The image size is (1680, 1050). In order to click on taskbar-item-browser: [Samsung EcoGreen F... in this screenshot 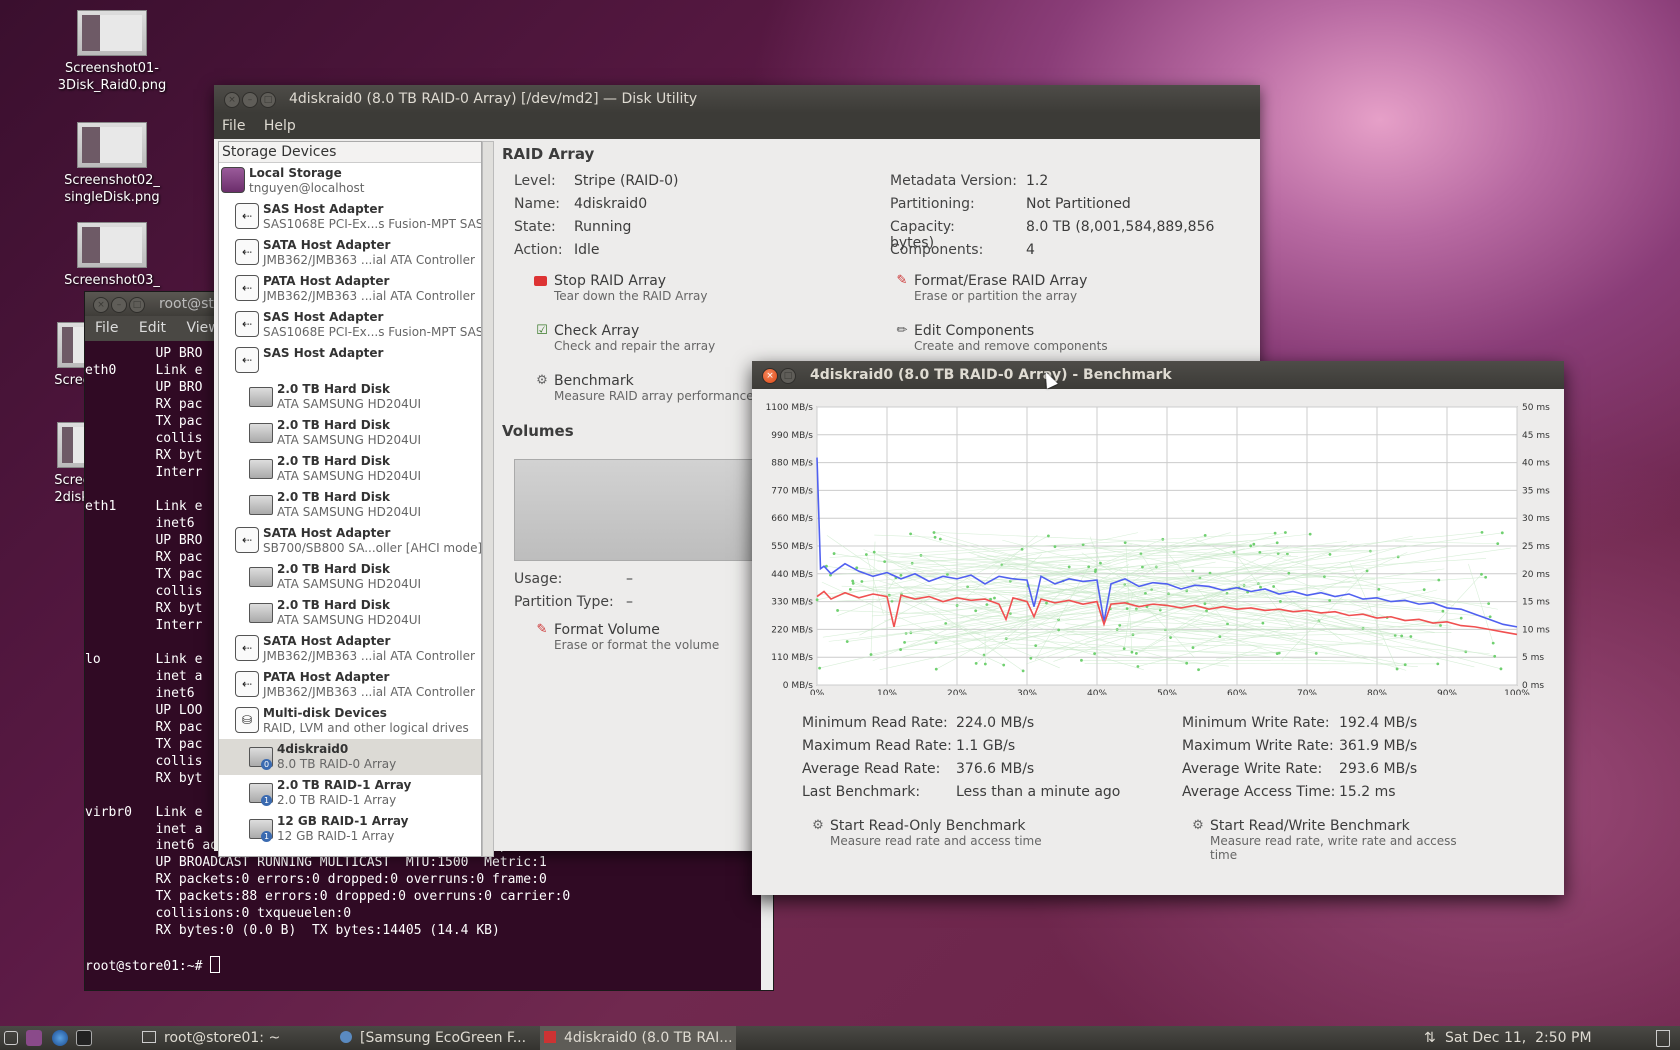, I will do `click(434, 1038)`.